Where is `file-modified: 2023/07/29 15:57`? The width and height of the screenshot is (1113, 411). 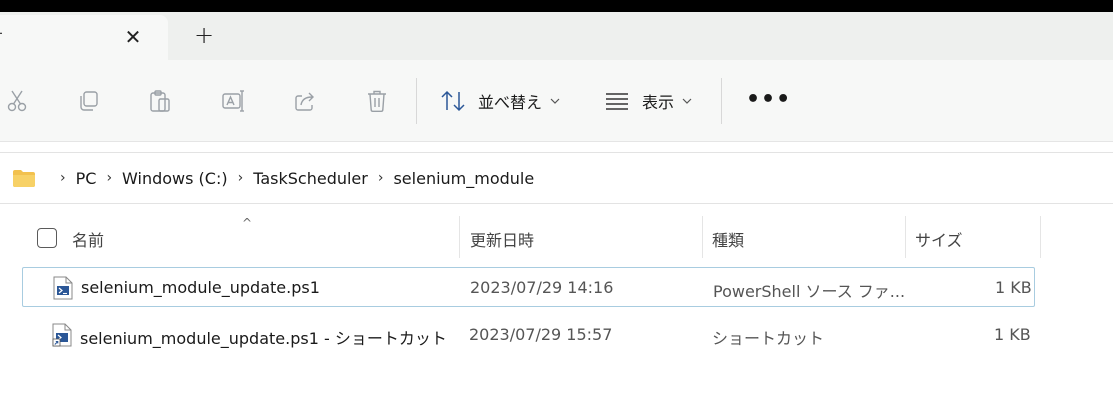
file-modified: 2023/07/29 15:57 is located at coordinates (541, 334).